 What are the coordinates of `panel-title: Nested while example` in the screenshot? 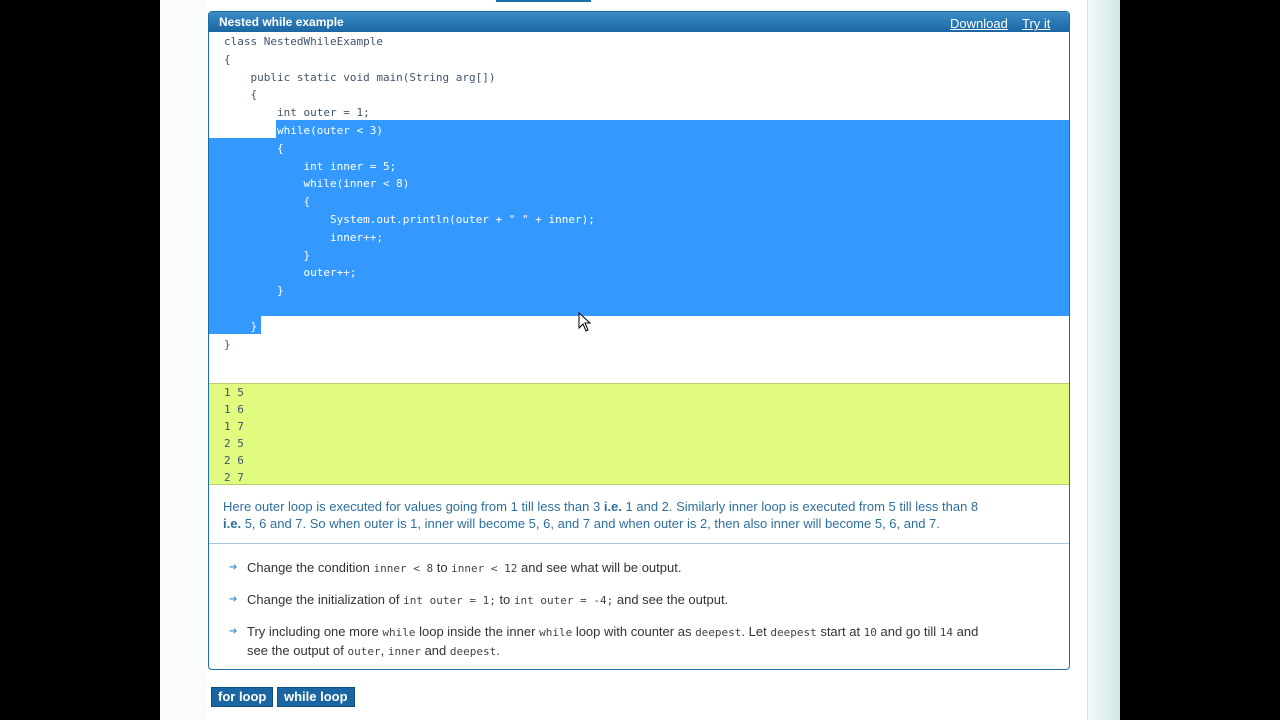 It's located at (281, 22).